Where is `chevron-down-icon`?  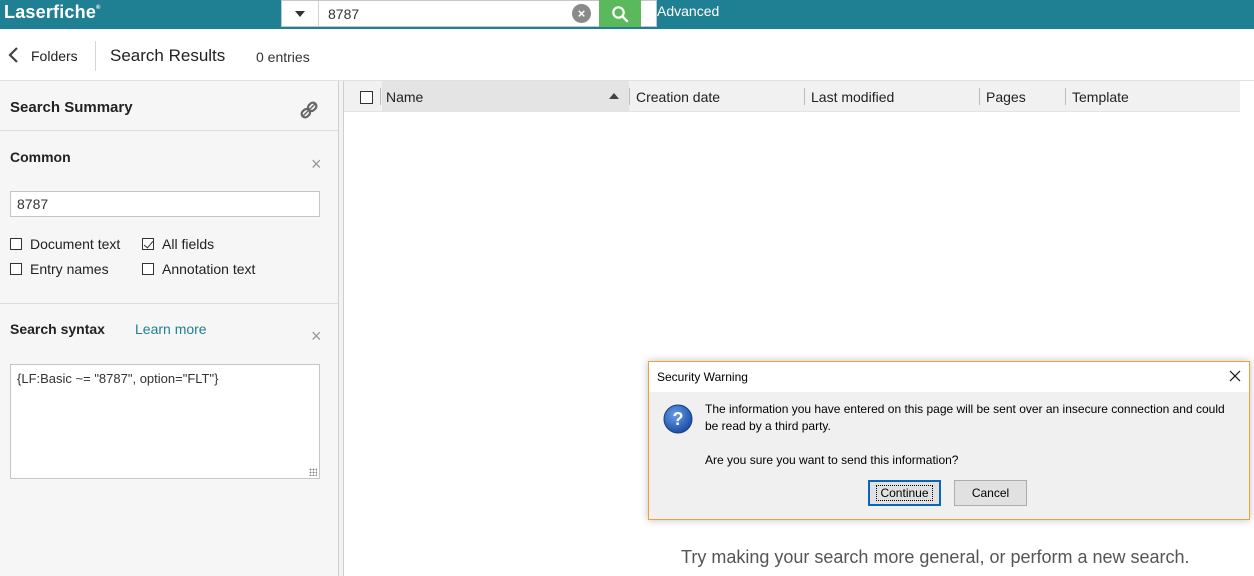
chevron-down-icon is located at coordinates (300, 13).